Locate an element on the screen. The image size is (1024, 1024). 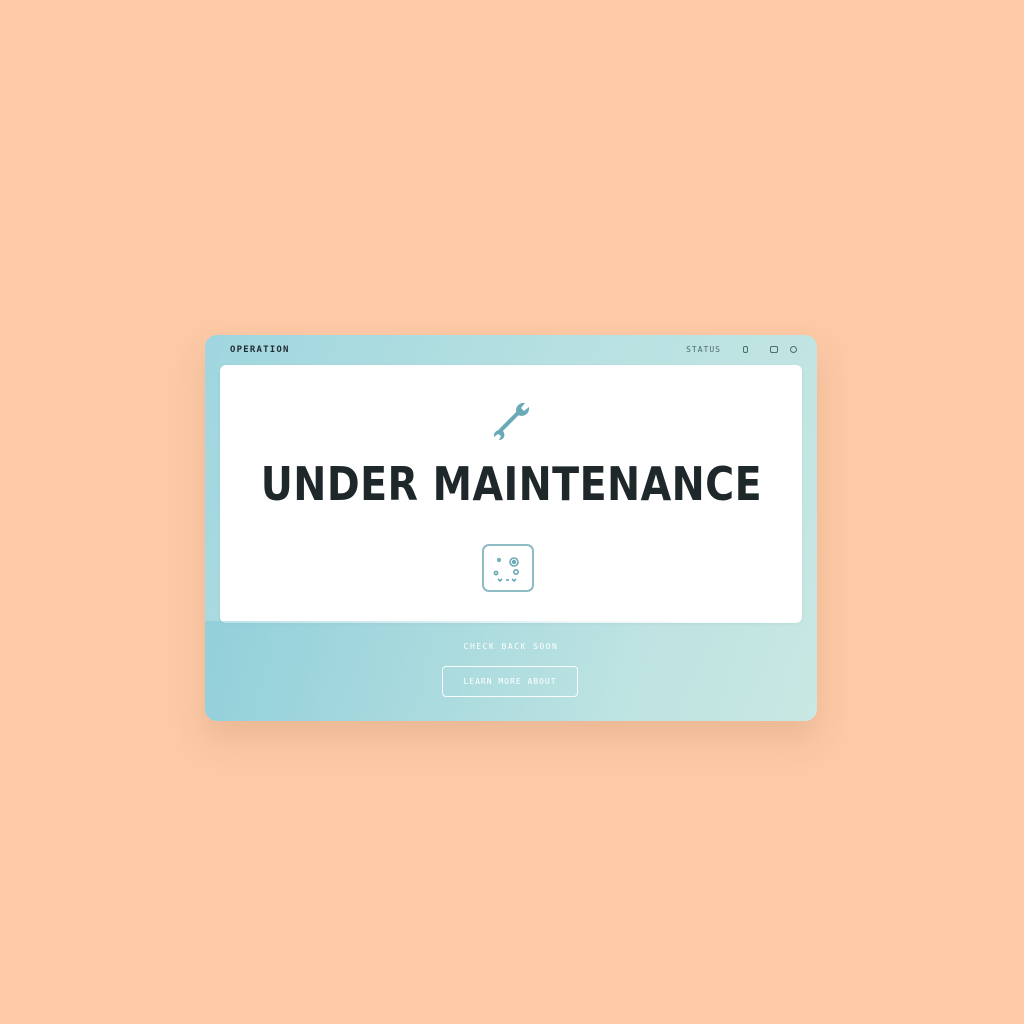
window-titlebar: OPERATION STATUS is located at coordinates (511, 350).